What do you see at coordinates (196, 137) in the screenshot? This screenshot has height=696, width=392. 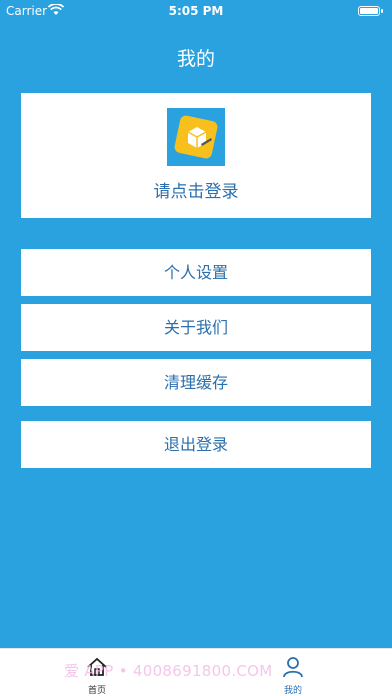 I see `app-logo-icon` at bounding box center [196, 137].